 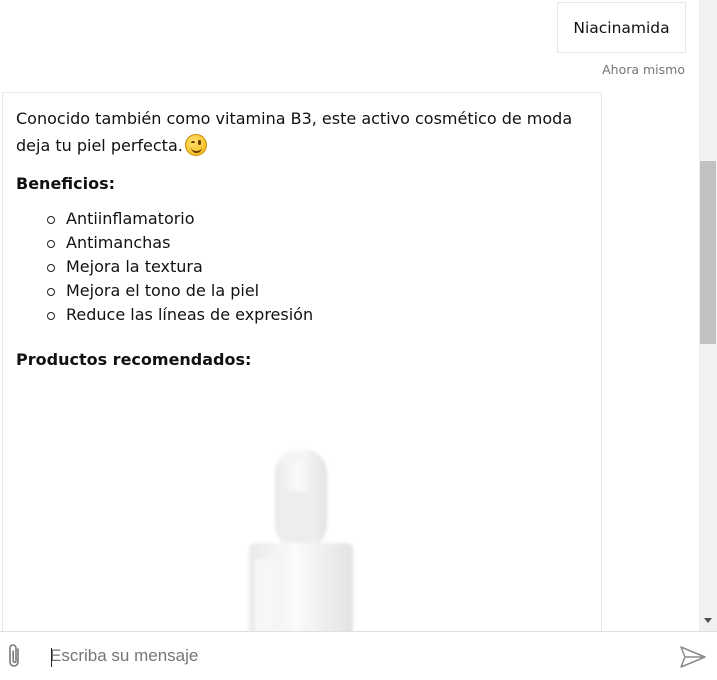 I want to click on list-item: Mejora la textura, so click(x=317, y=267).